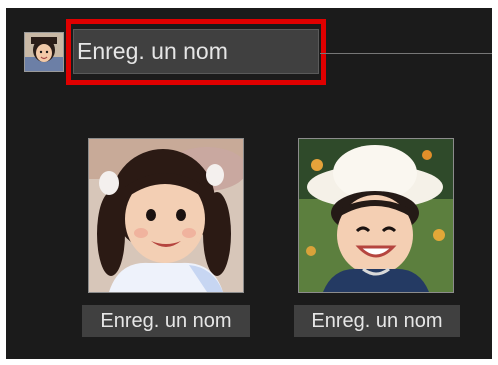 The height and width of the screenshot is (365, 498). Describe the element at coordinates (44, 52) in the screenshot. I see `group-face-thumbnail` at that location.